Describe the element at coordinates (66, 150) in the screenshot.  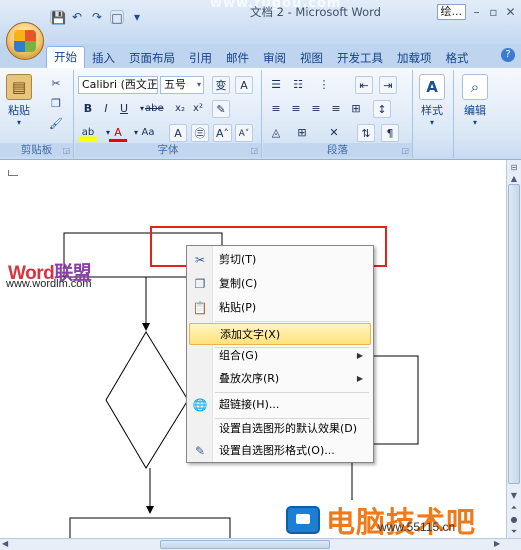
I see `clipboard-launcher-icon: ◲` at that location.